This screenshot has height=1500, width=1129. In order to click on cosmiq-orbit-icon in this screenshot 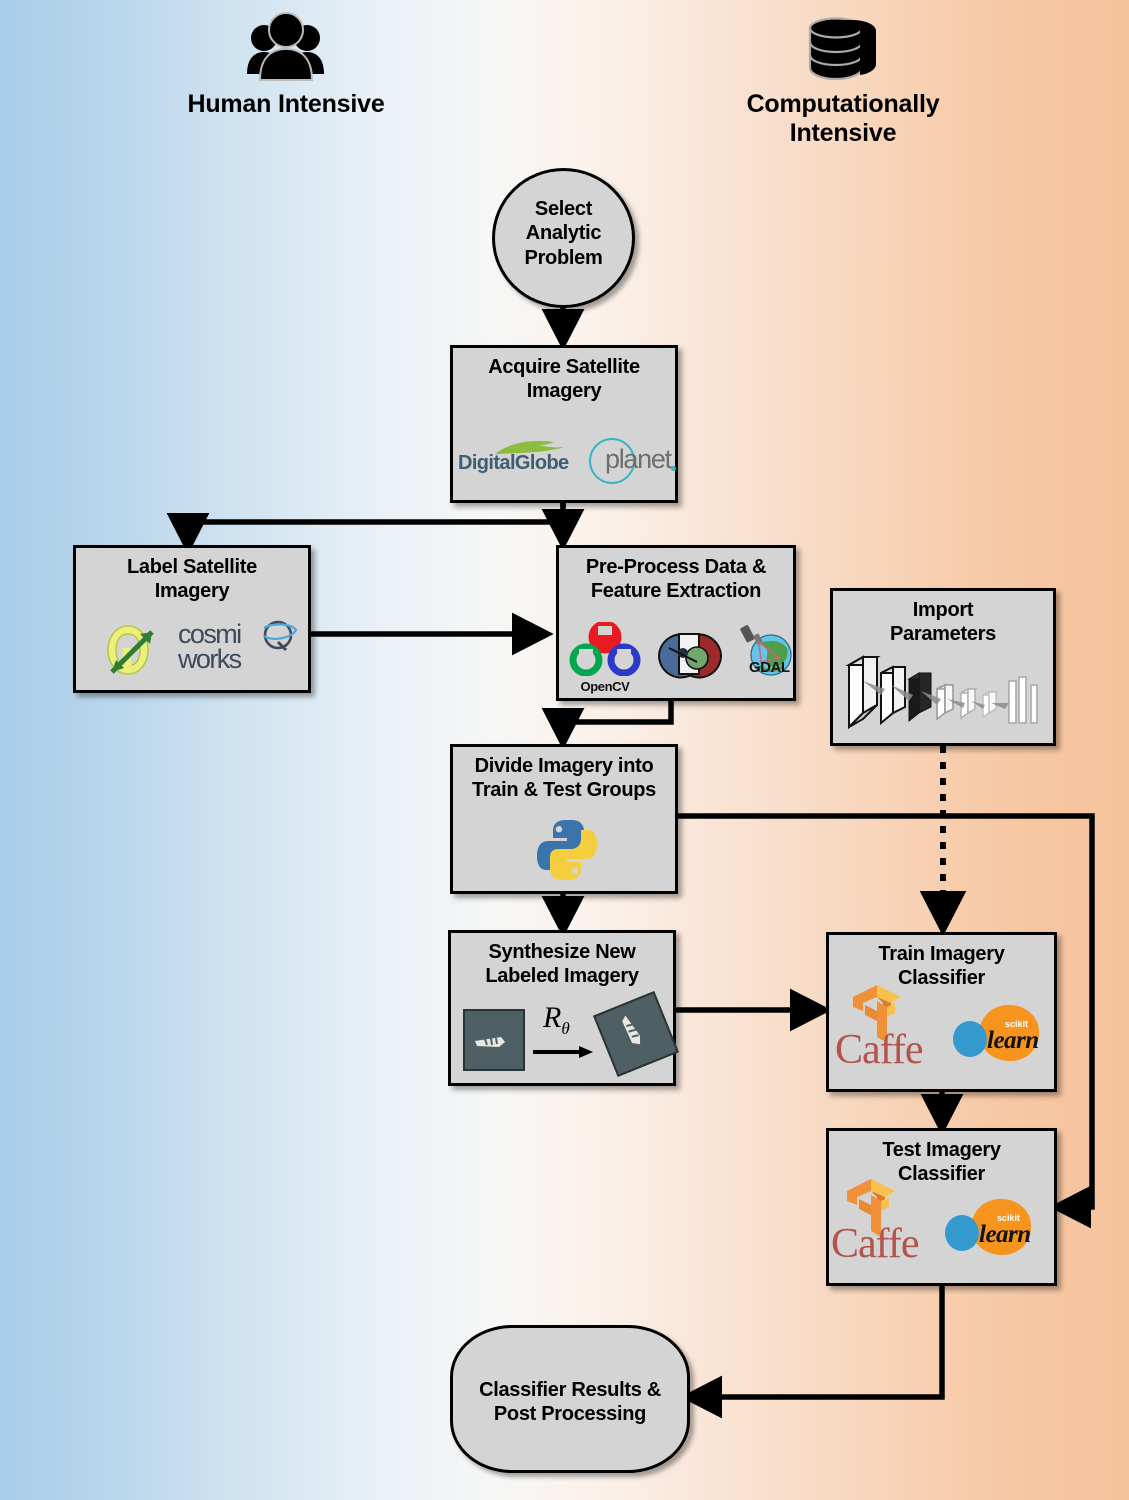, I will do `click(280, 636)`.